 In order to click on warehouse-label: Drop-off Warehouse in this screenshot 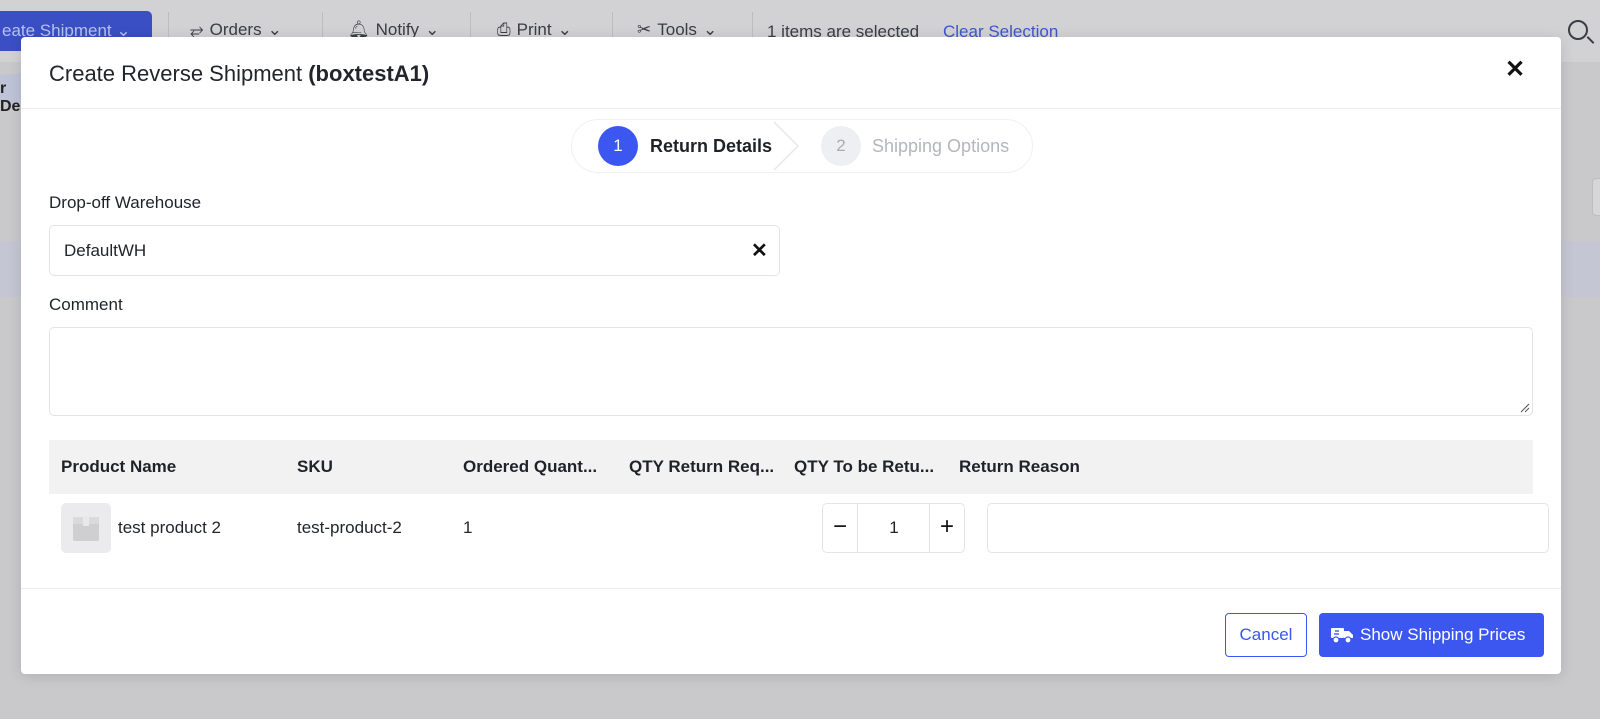, I will do `click(125, 202)`.